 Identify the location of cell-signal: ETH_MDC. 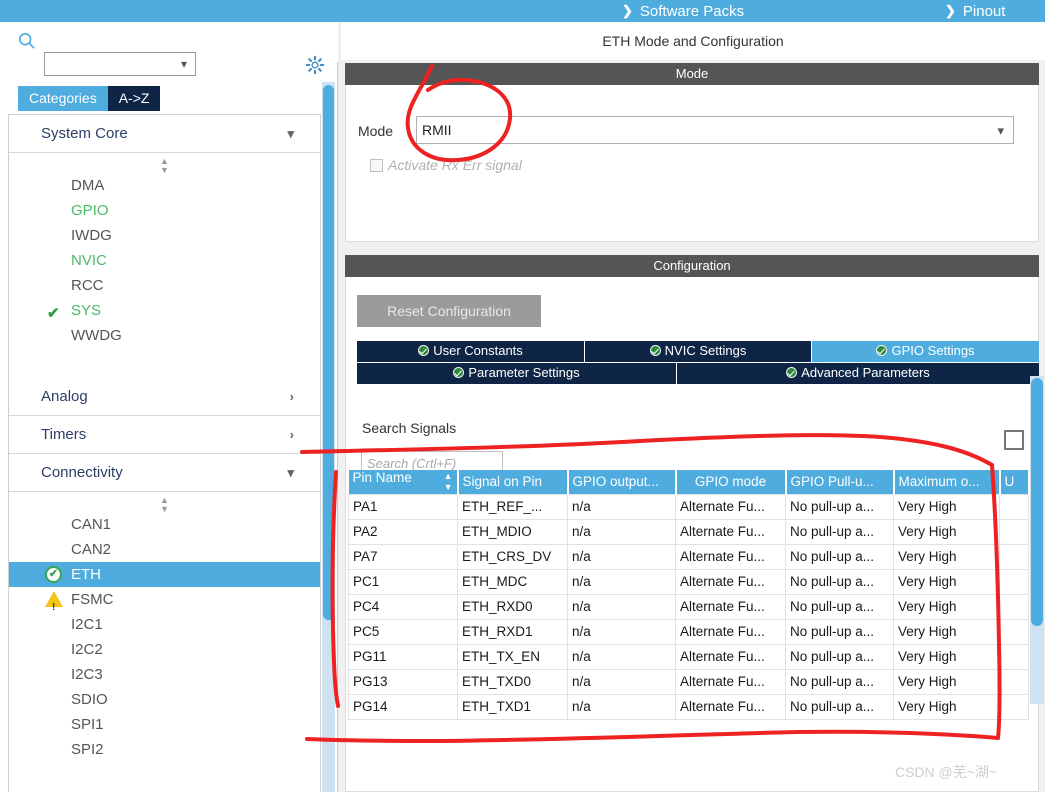
(512, 581).